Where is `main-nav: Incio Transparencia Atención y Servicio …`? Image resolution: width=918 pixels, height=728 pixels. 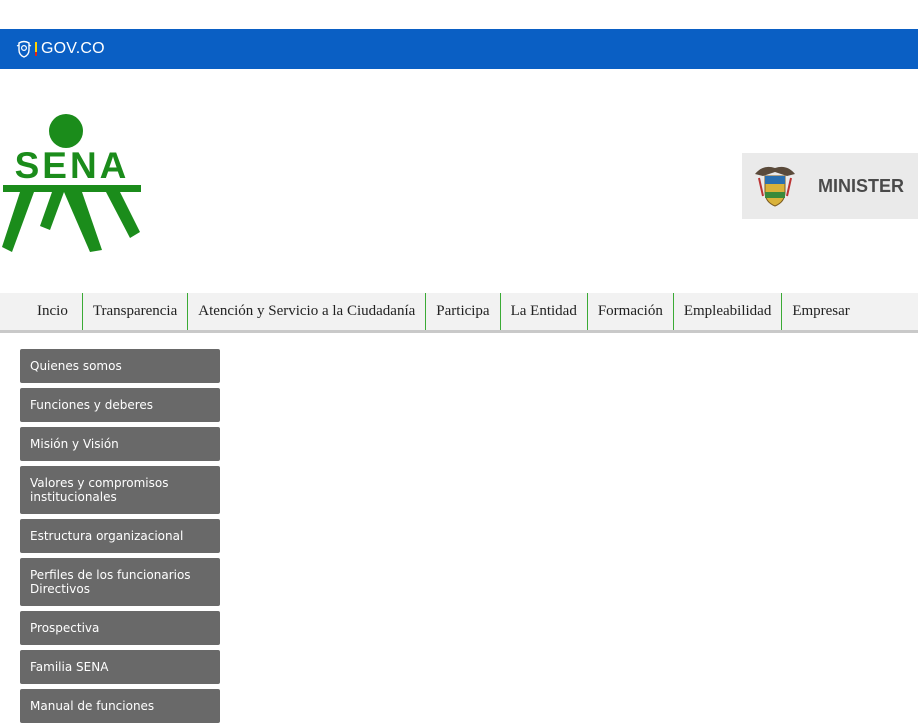 main-nav: Incio Transparencia Atención y Servicio … is located at coordinates (459, 313).